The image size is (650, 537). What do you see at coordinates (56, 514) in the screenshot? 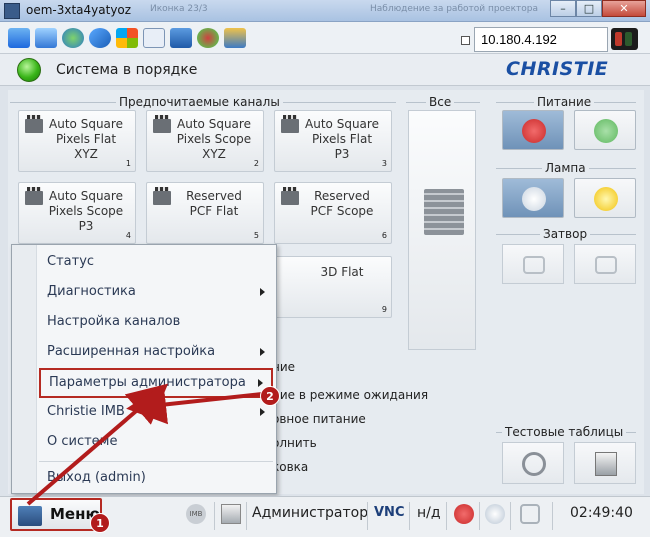
I see `menu-button: Меню` at bounding box center [56, 514].